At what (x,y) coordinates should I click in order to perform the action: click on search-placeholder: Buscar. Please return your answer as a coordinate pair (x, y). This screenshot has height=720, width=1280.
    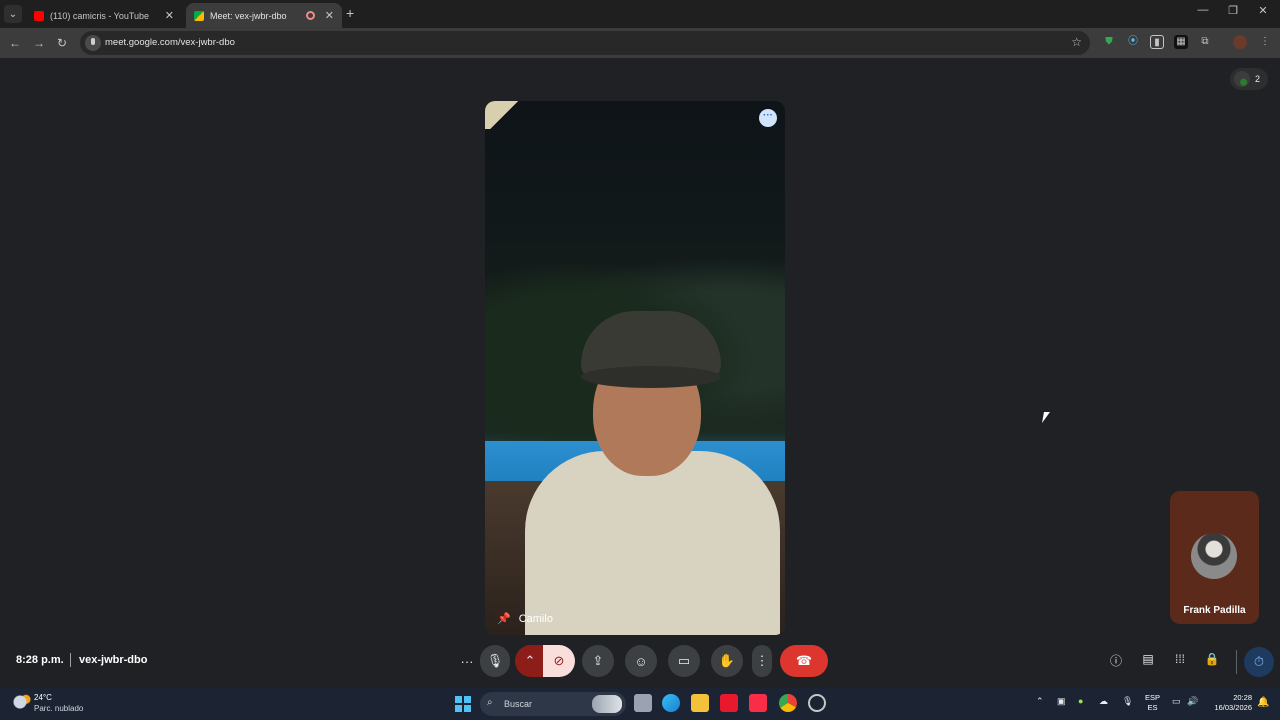
    Looking at the image, I should click on (518, 704).